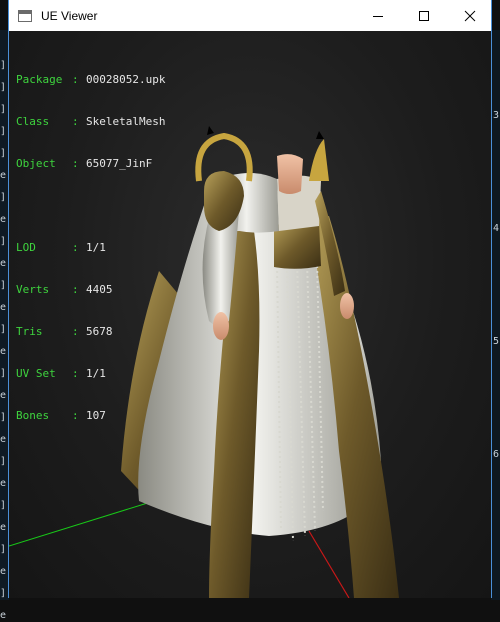 Image resolution: width=500 pixels, height=622 pixels. What do you see at coordinates (82, 523) in the screenshot?
I see `z-axis-line` at bounding box center [82, 523].